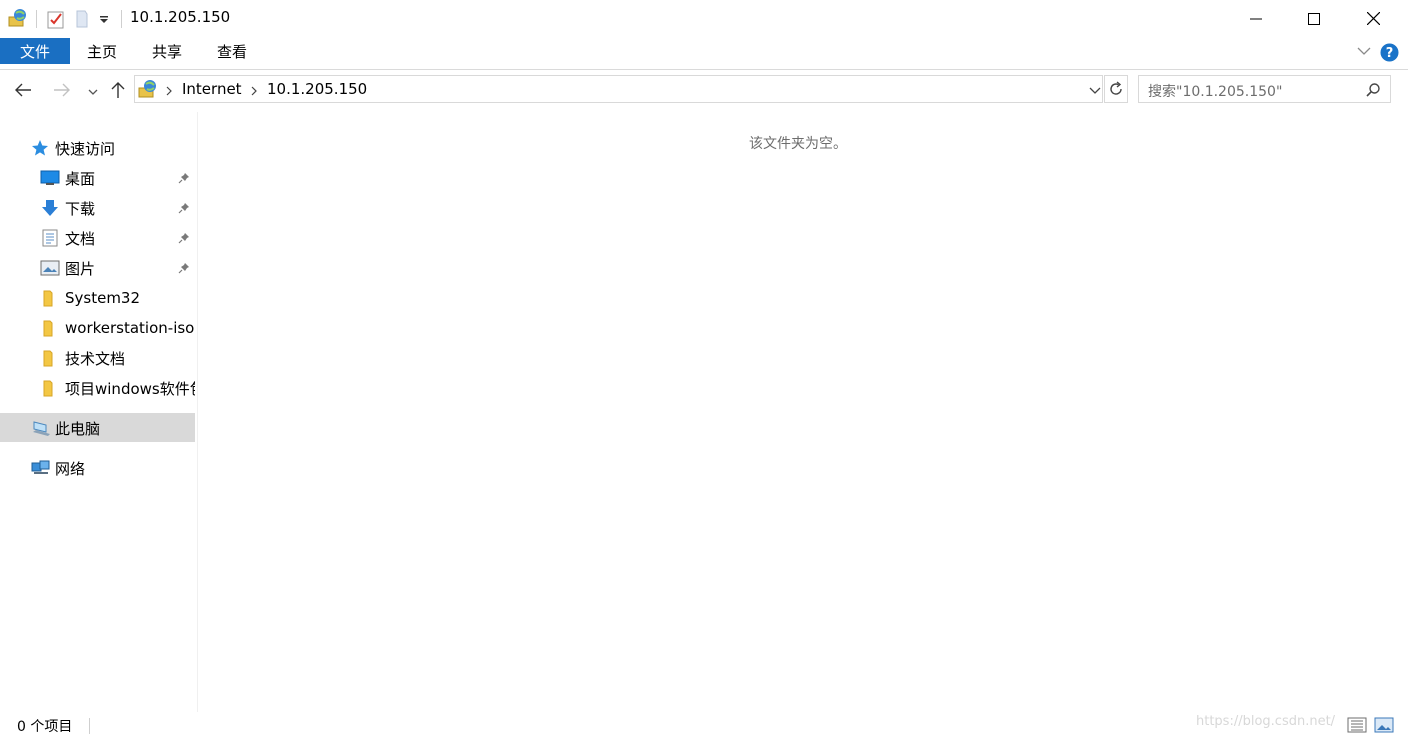 The image size is (1408, 740). What do you see at coordinates (50, 238) in the screenshot?
I see `document-icon` at bounding box center [50, 238].